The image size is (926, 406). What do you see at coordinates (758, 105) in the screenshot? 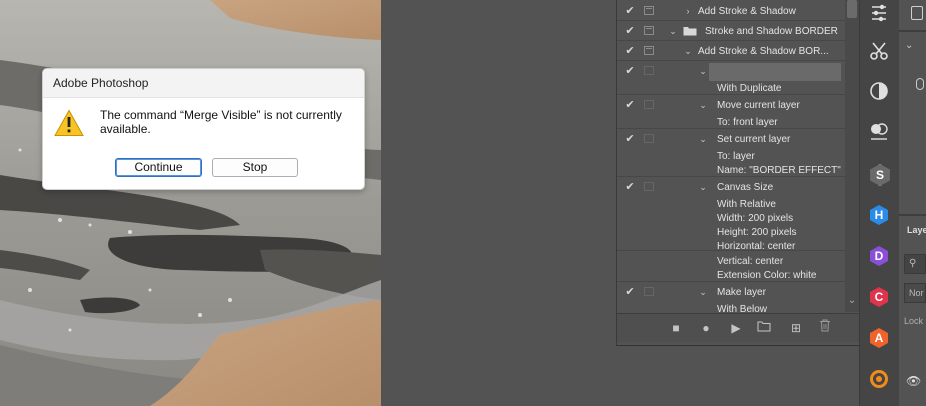
I see `action-label: Move current layer` at bounding box center [758, 105].